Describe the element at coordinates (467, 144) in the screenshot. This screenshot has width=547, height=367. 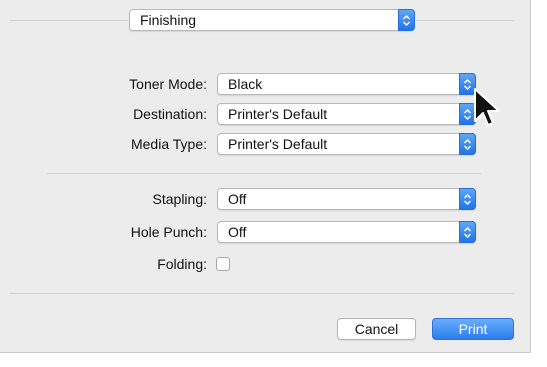
I see `media-type-stepper-icon` at that location.